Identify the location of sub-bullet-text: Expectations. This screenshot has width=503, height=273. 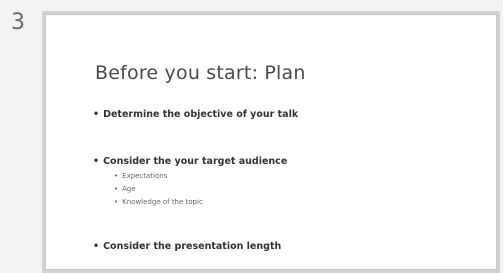
(145, 176).